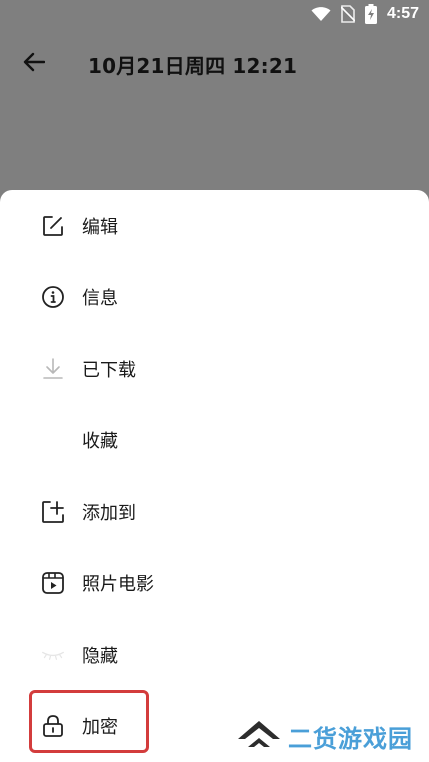 This screenshot has height=762, width=429. I want to click on back-button, so click(34, 62).